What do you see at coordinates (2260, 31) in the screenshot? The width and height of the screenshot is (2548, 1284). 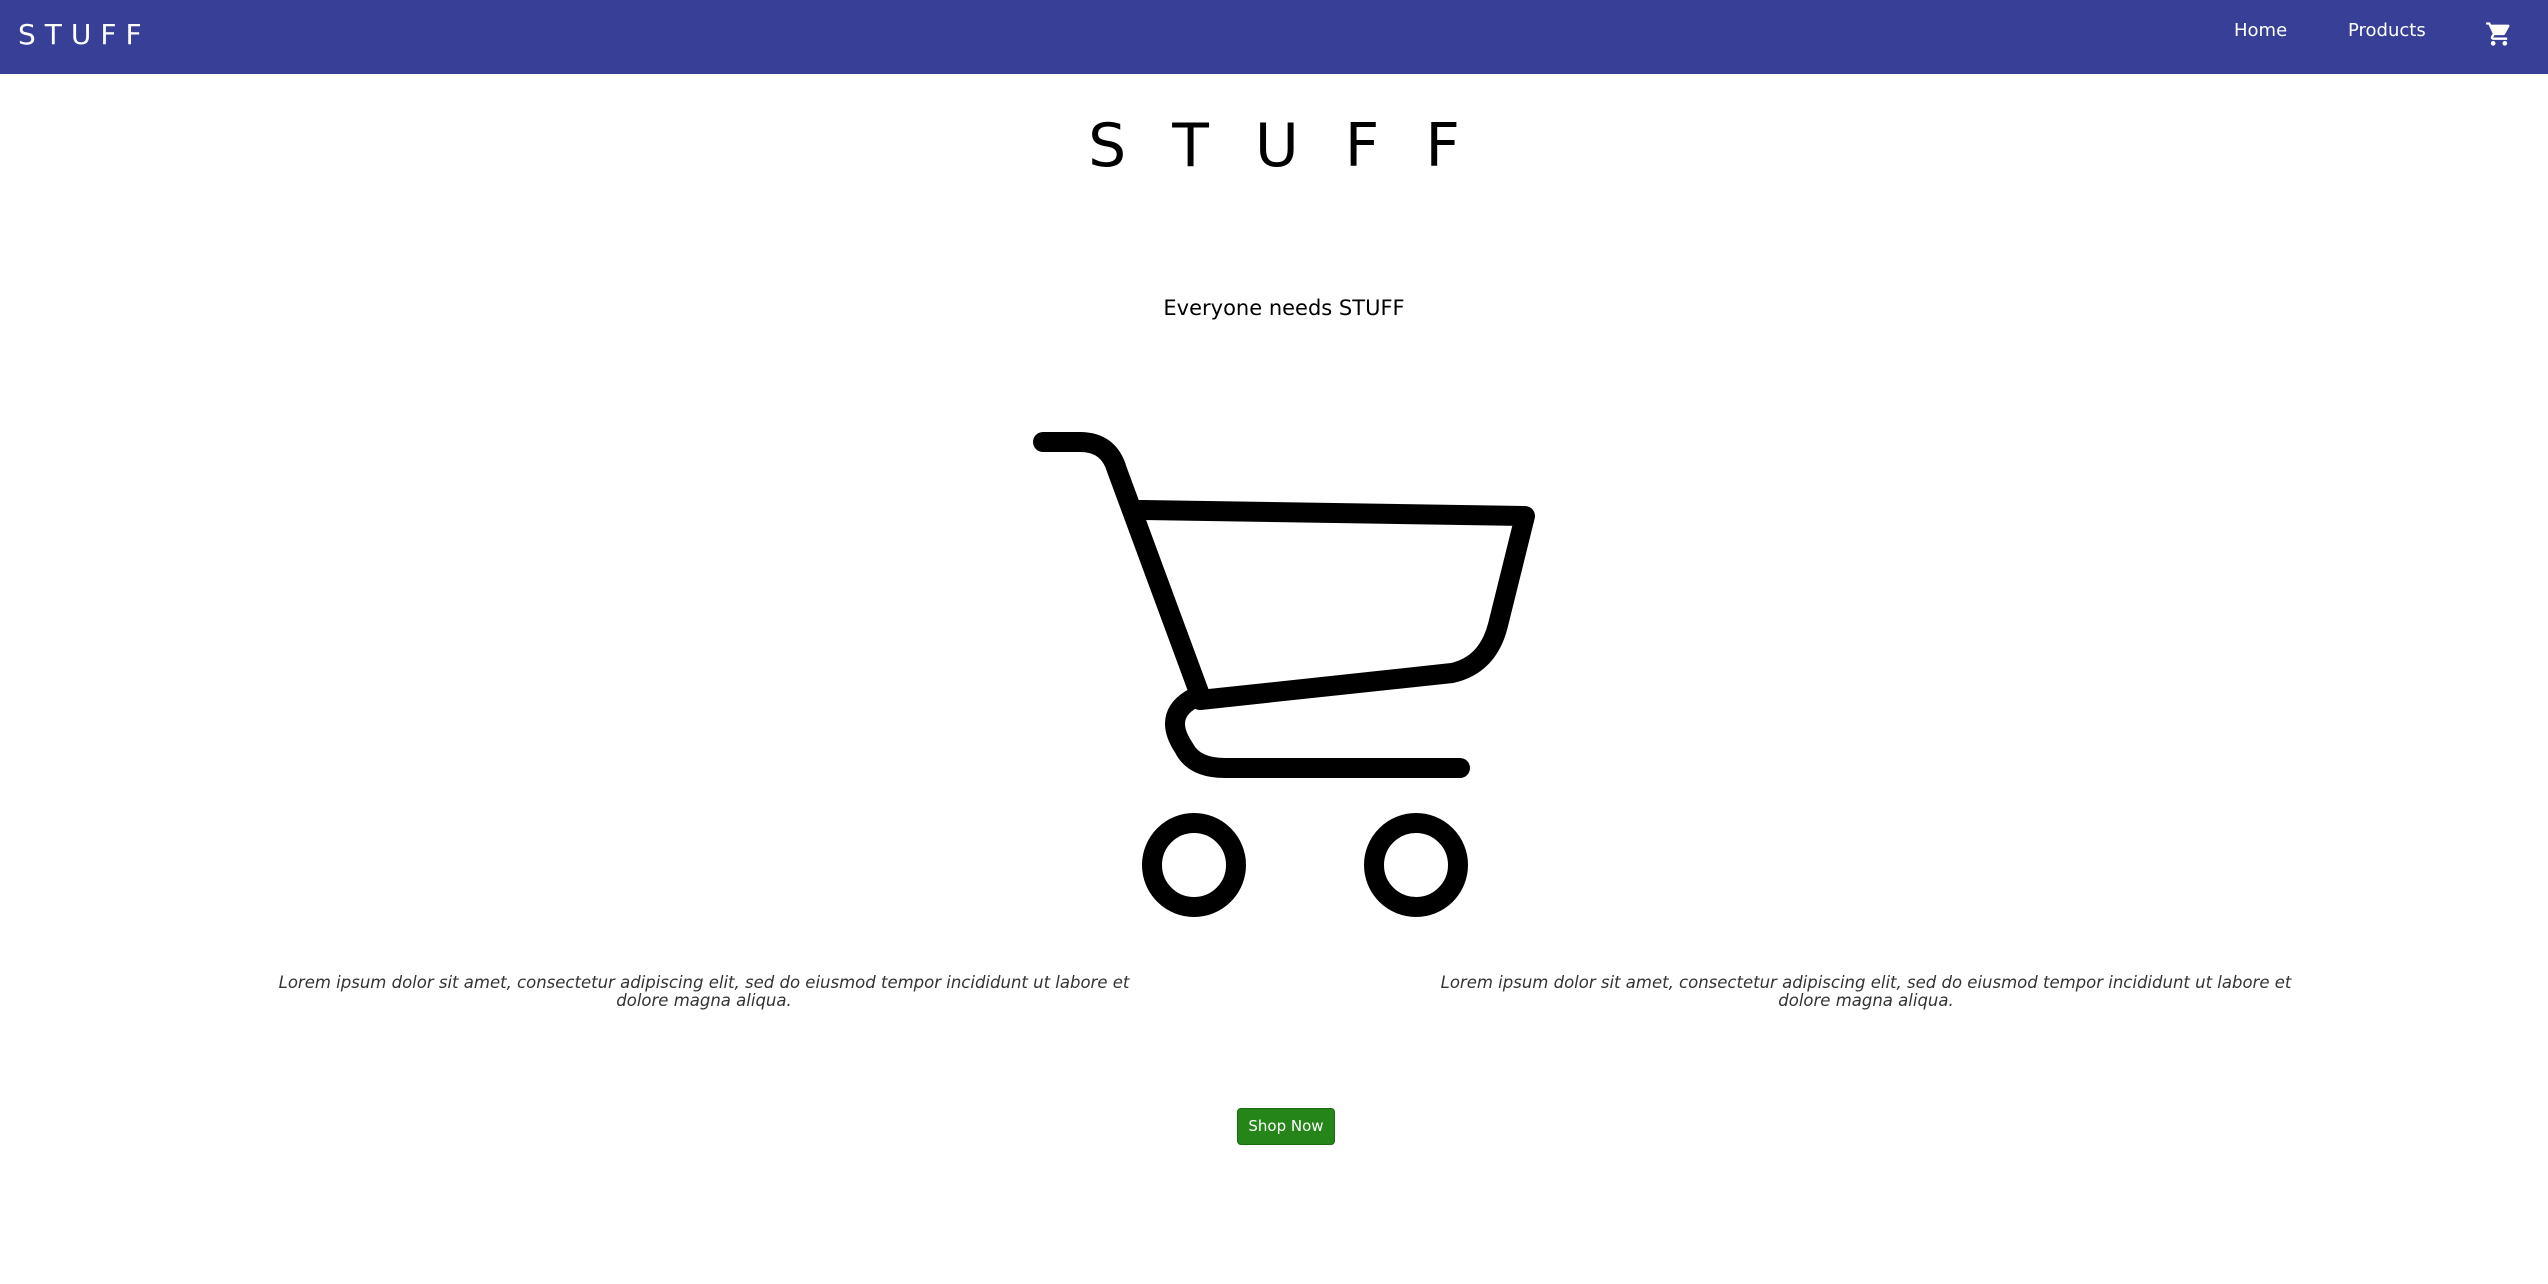 I see `nav-home-link: Home` at bounding box center [2260, 31].